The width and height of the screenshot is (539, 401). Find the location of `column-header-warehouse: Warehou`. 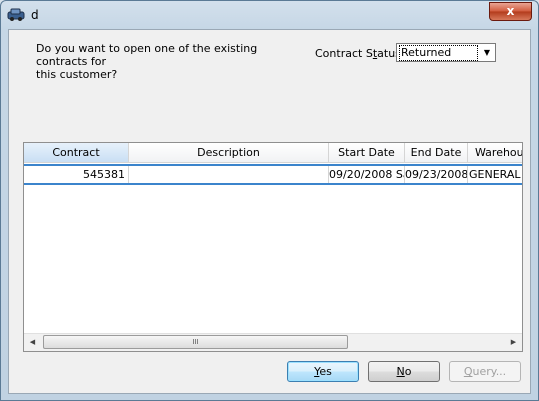

column-header-warehouse: Warehou is located at coordinates (495, 152).